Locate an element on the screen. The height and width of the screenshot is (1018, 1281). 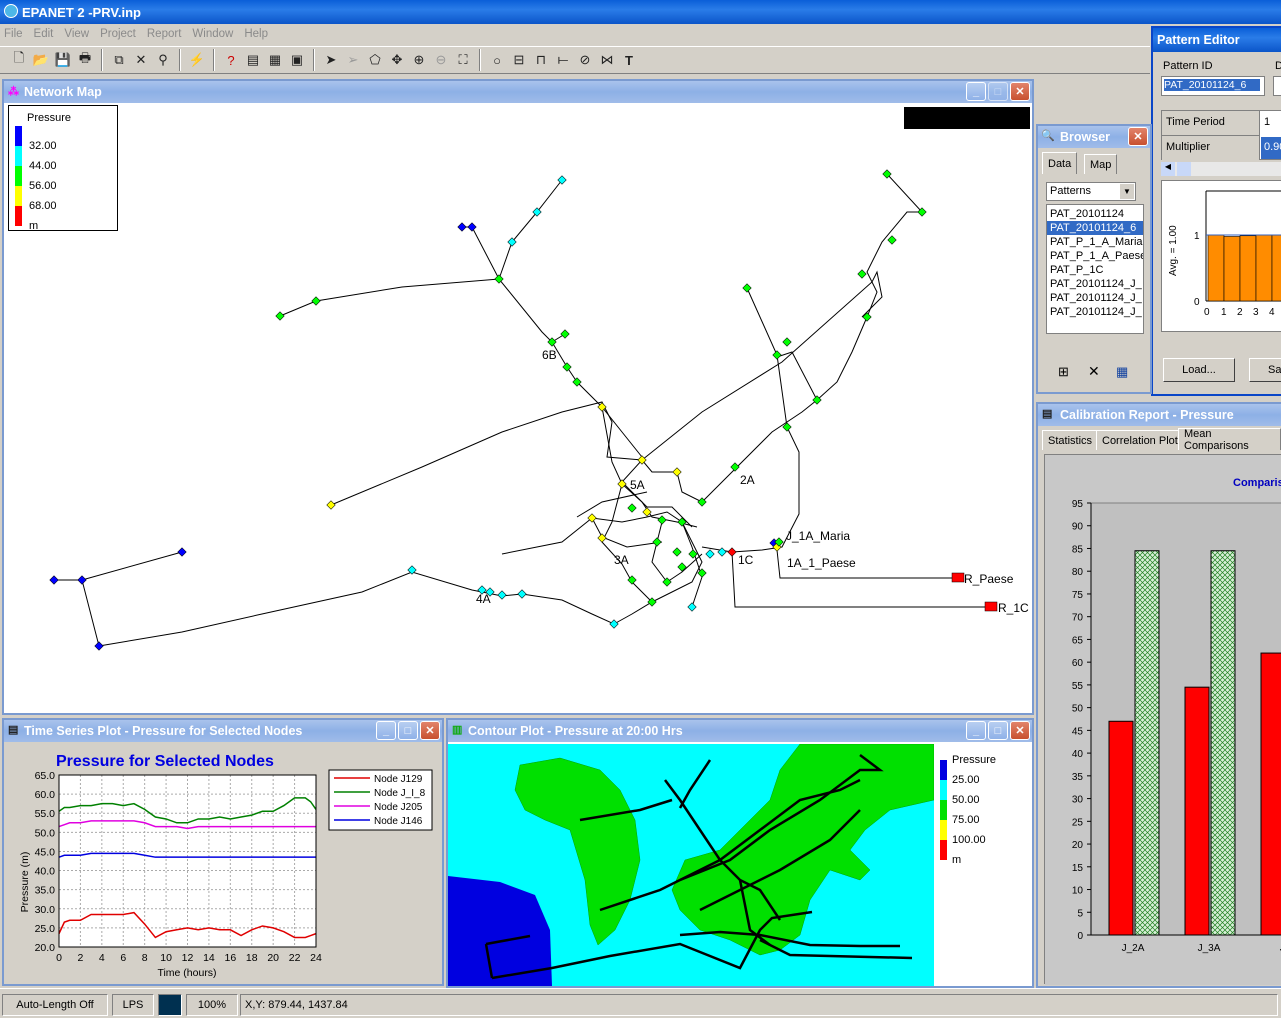
time-period-value: 1 is located at coordinates (1267, 122).